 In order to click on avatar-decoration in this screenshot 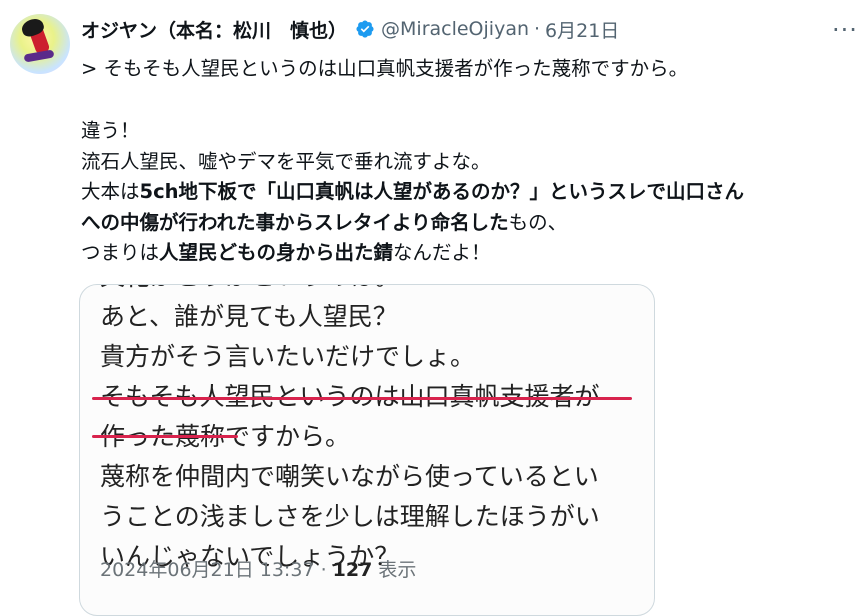, I will do `click(39, 56)`.